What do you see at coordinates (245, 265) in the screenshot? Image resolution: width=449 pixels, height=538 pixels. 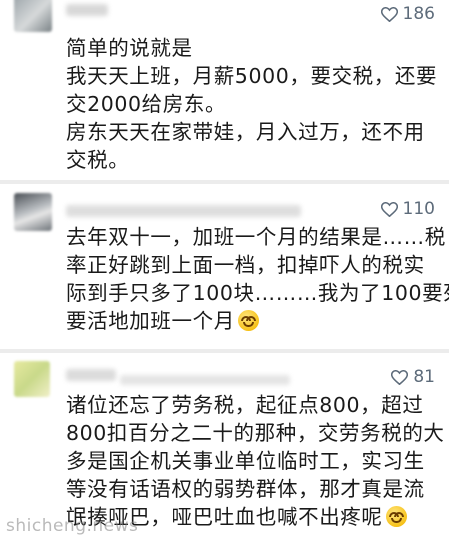 I see `comment-line: 率正好跳到上面一档，扣掉吓人的税实` at bounding box center [245, 265].